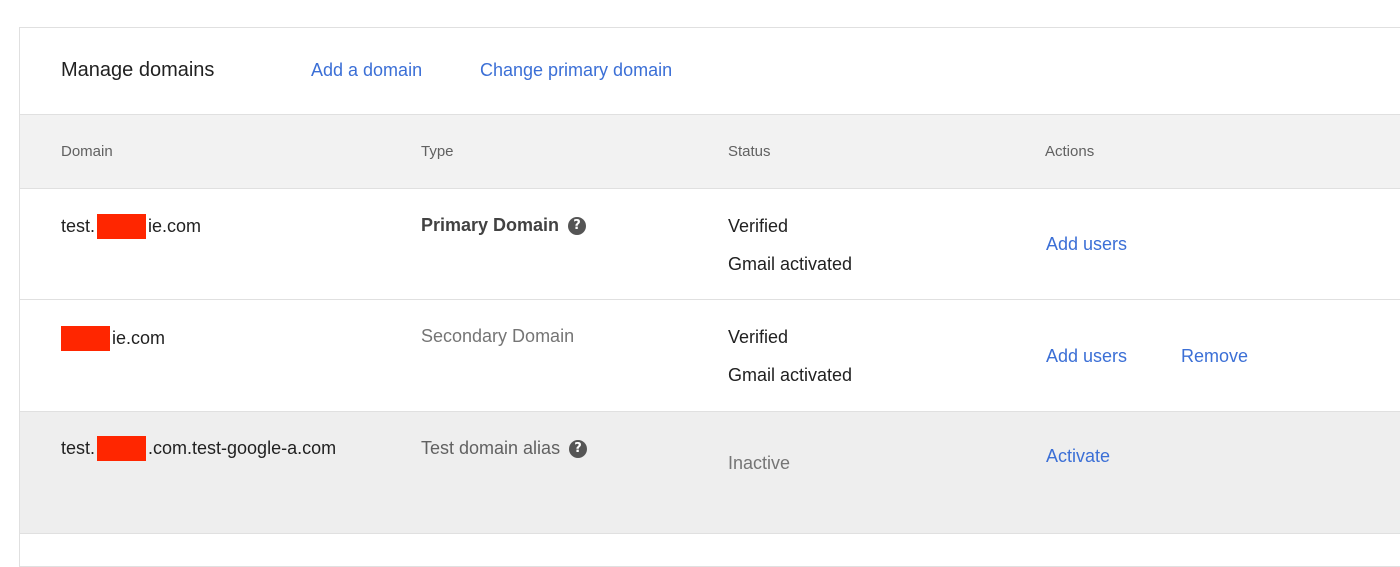 This screenshot has width=1400, height=567. What do you see at coordinates (576, 70) in the screenshot?
I see `change-primary-domain-link: Change primary domain` at bounding box center [576, 70].